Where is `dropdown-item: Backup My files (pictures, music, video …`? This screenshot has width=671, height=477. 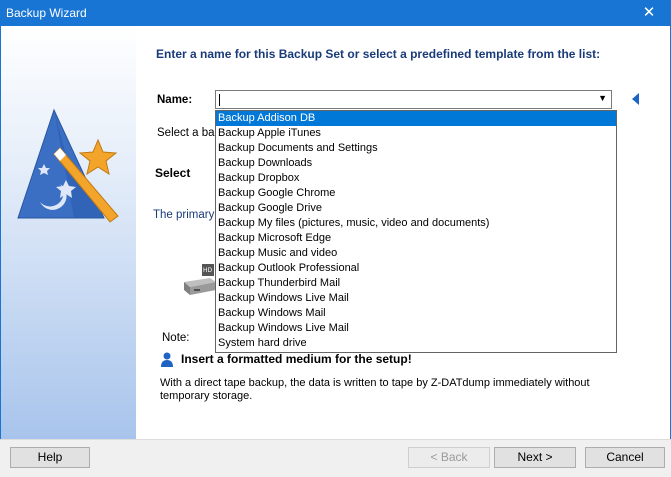 dropdown-item: Backup My files (pictures, music, video … is located at coordinates (416, 223).